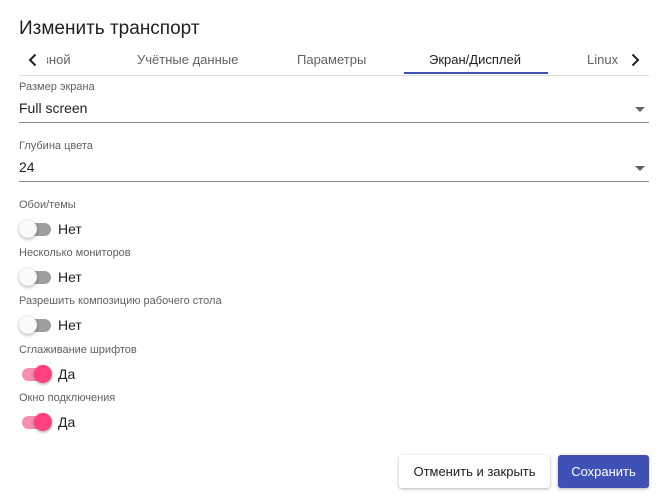 The width and height of the screenshot is (669, 501). I want to click on tab-scroll-right-button, so click(635, 59).